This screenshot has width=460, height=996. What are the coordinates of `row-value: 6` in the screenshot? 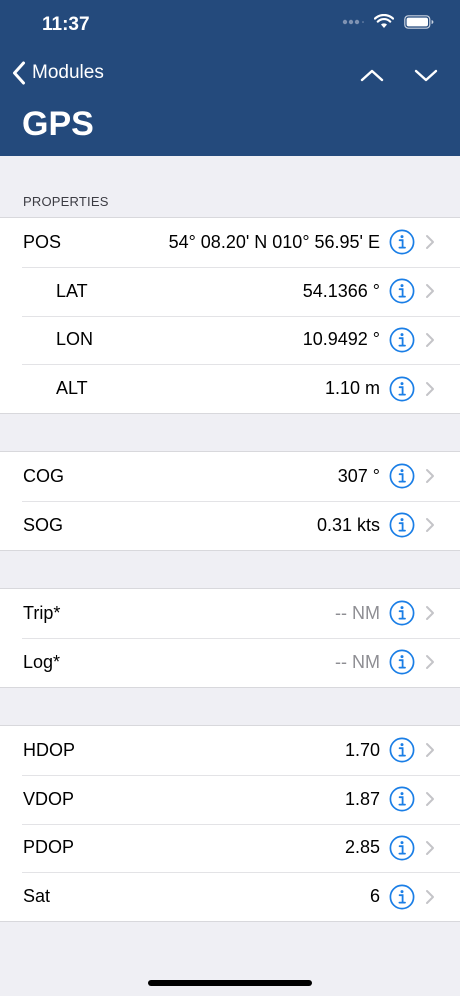 It's located at (374, 896).